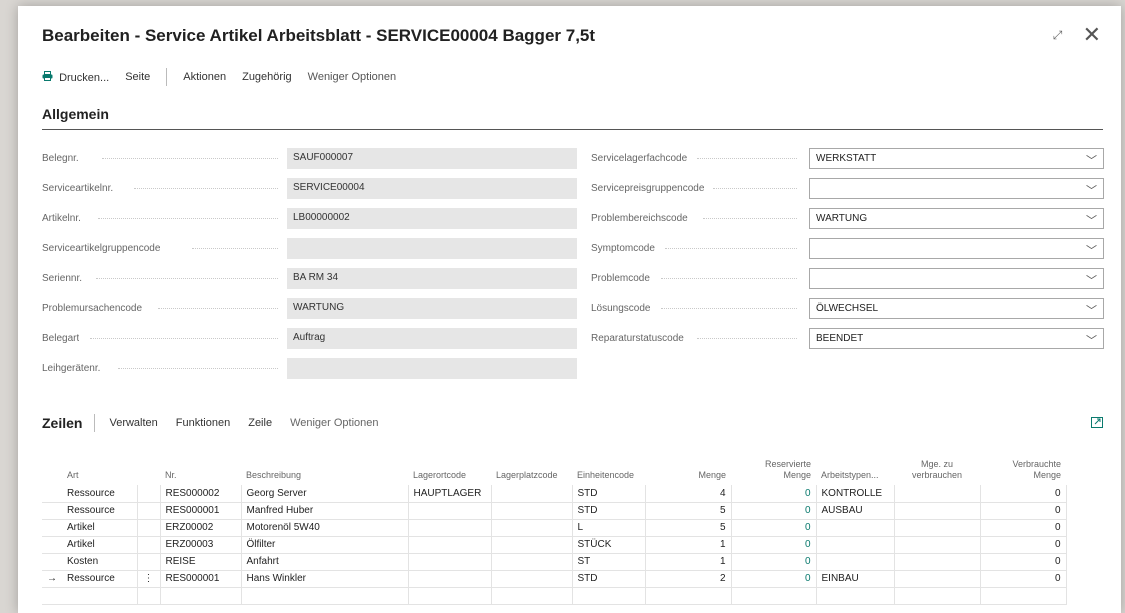 The width and height of the screenshot is (1125, 613). What do you see at coordinates (554, 545) in the screenshot?
I see `table-row: Artikel ERZ00003 Ölfilter STÜCK 1 0 0` at bounding box center [554, 545].